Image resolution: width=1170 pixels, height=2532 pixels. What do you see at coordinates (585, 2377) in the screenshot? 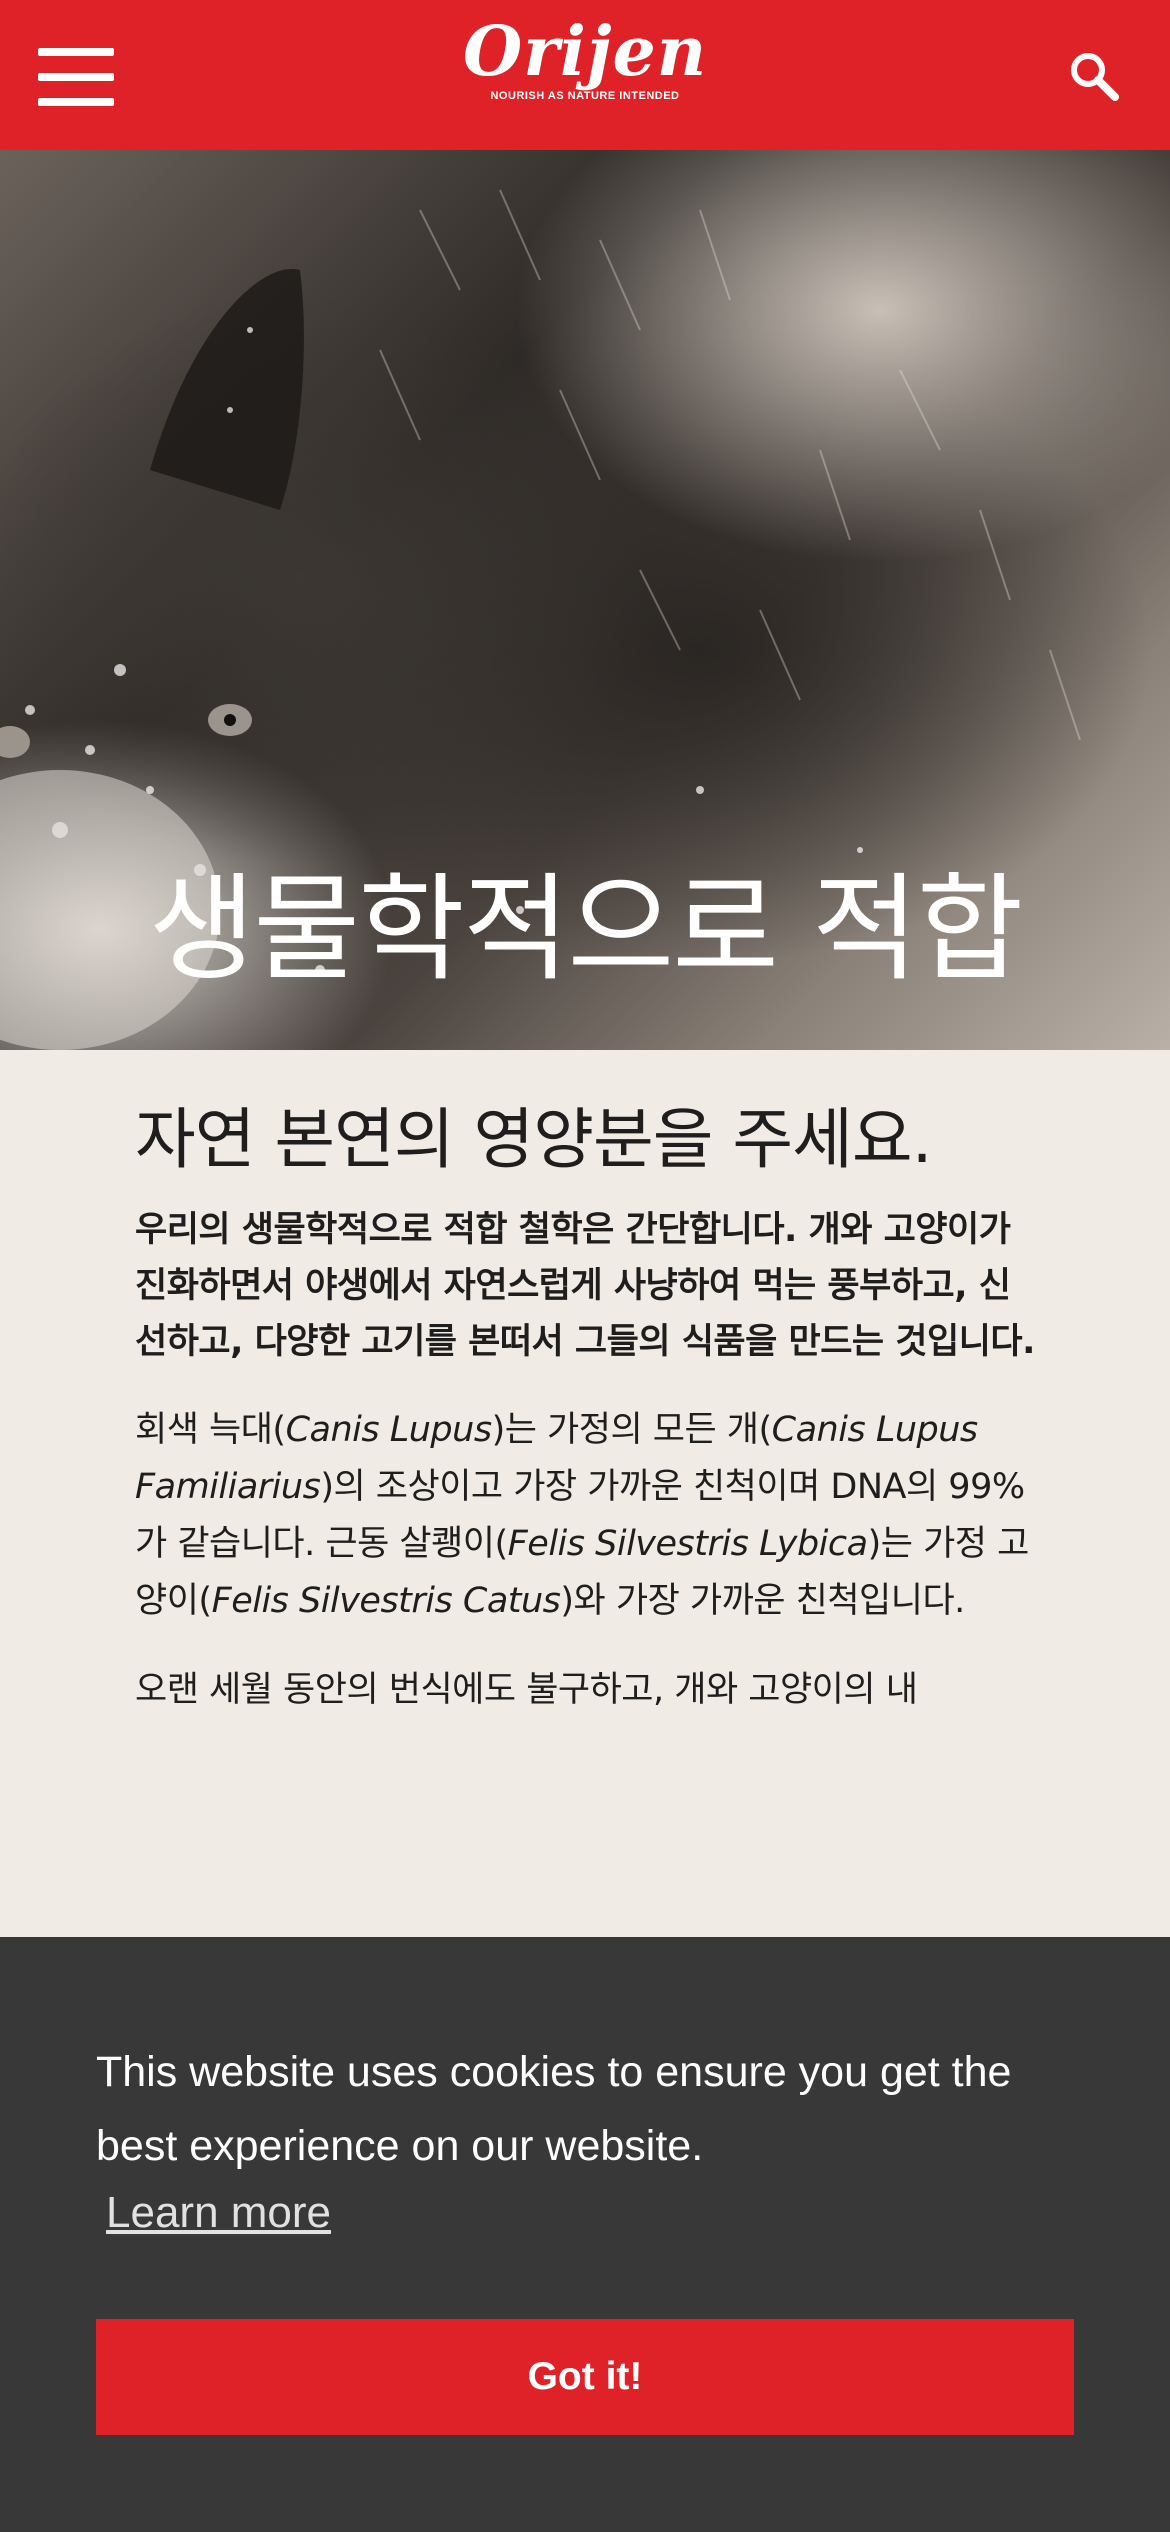
I see `accept-cookies-button: Got it!` at bounding box center [585, 2377].